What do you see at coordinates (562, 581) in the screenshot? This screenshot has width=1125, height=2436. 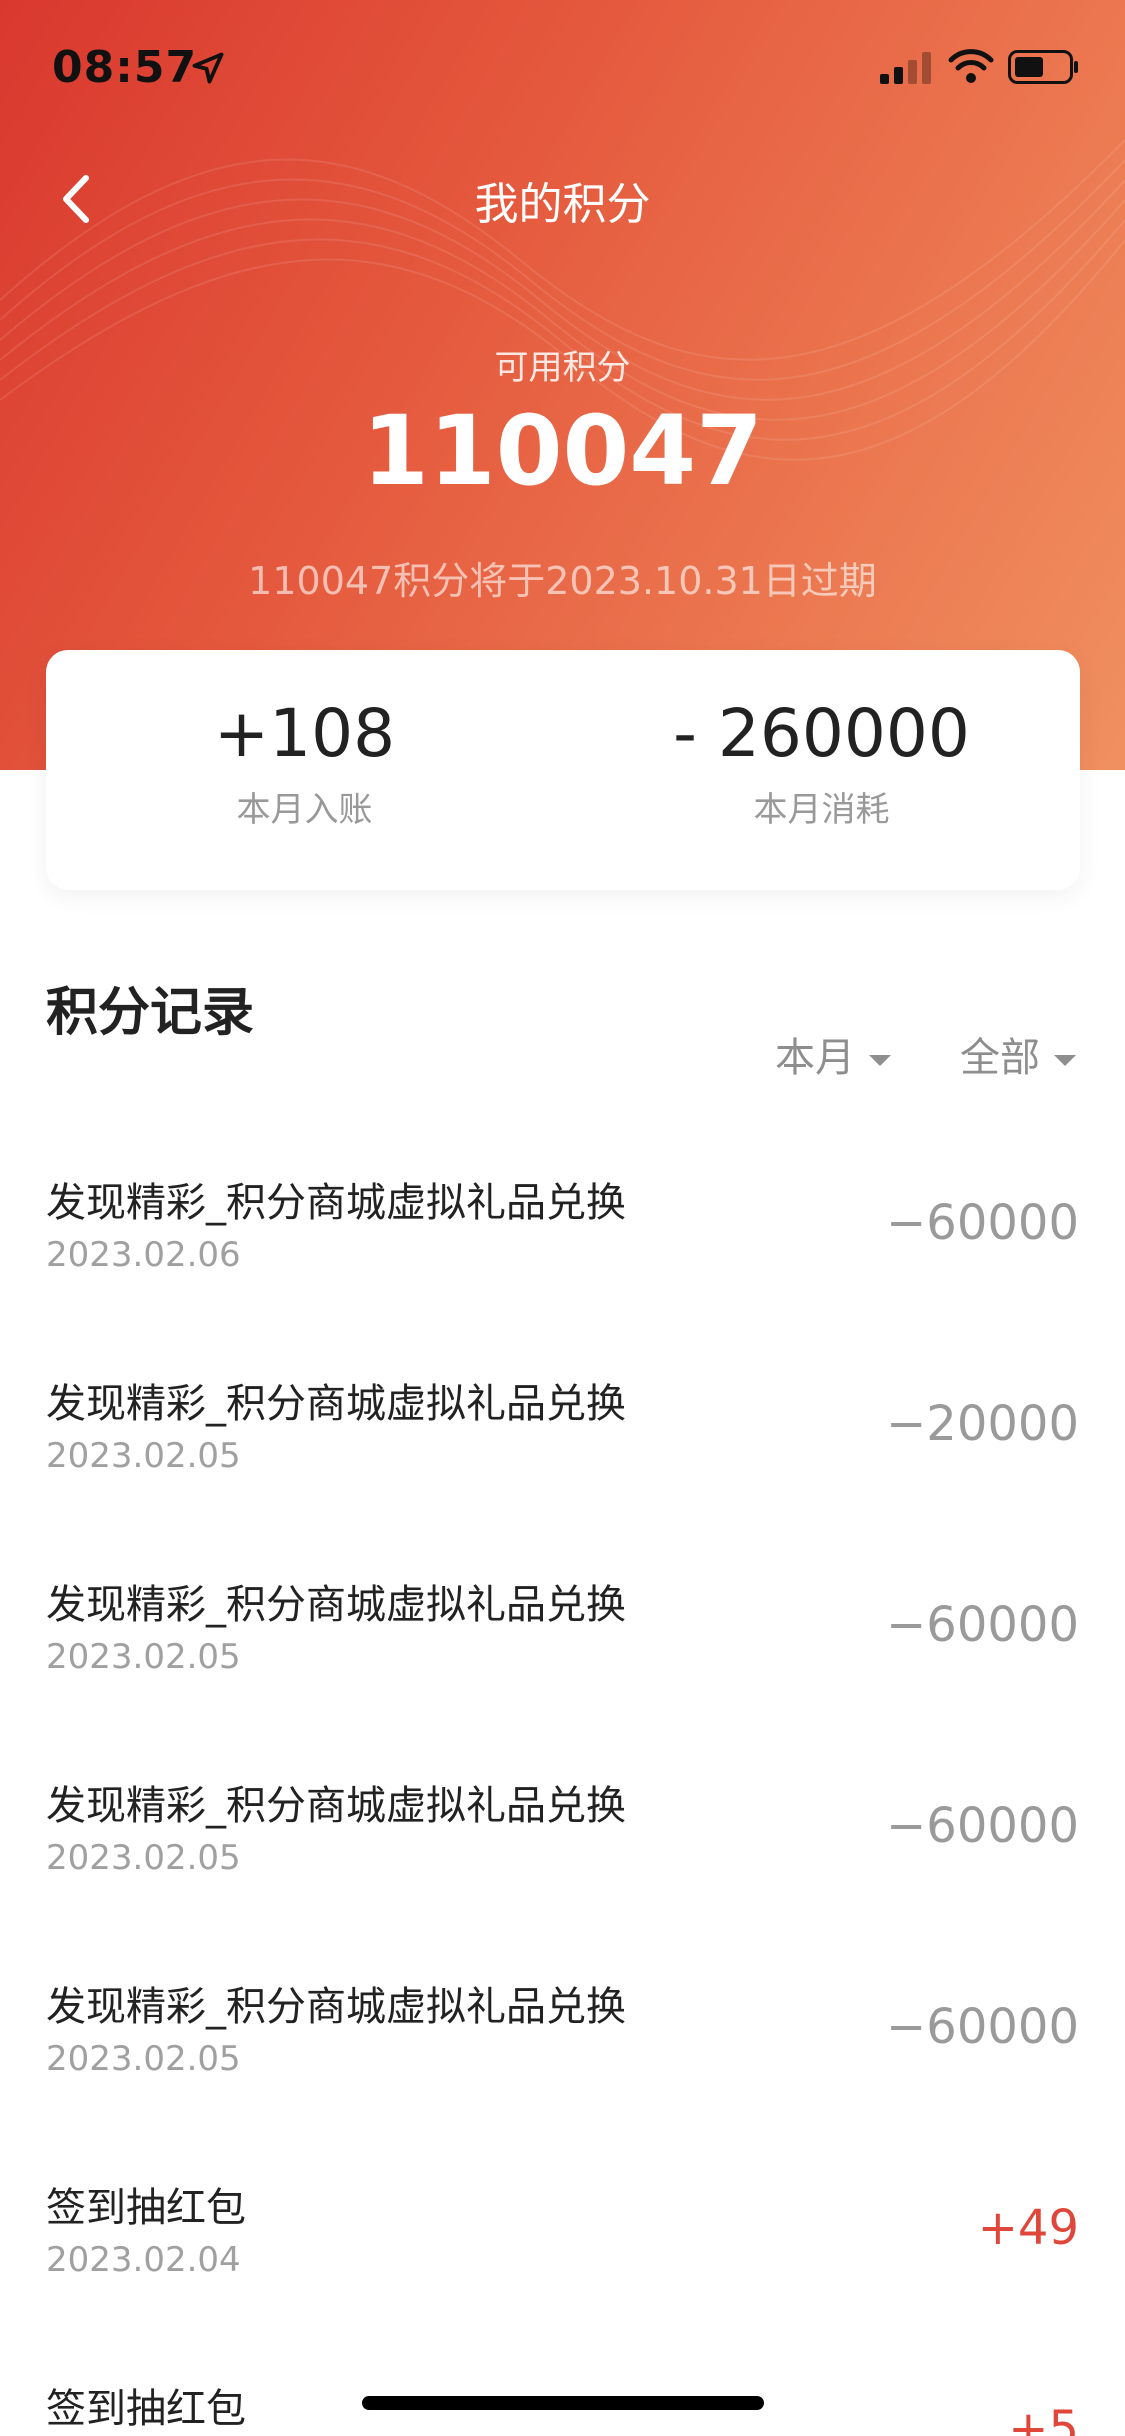 I see `points-expiry-note: 110047积分将于2023.10.31日过期` at bounding box center [562, 581].